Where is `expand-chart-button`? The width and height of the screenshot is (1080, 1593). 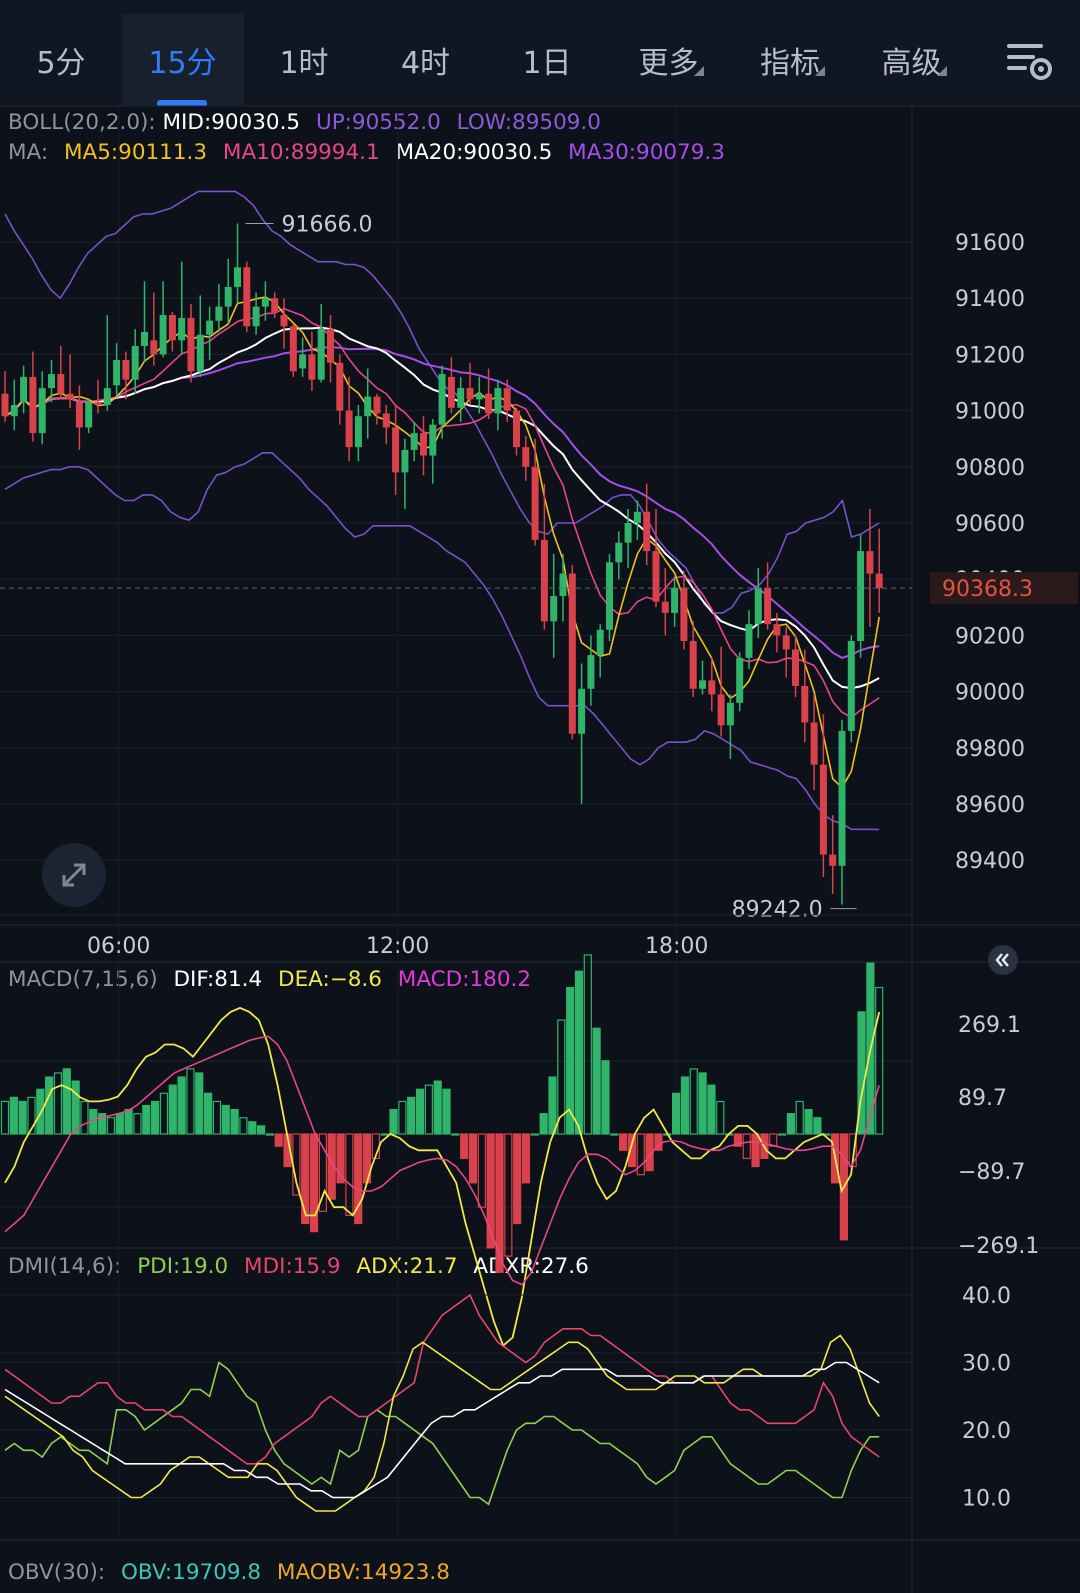
expand-chart-button is located at coordinates (74, 875).